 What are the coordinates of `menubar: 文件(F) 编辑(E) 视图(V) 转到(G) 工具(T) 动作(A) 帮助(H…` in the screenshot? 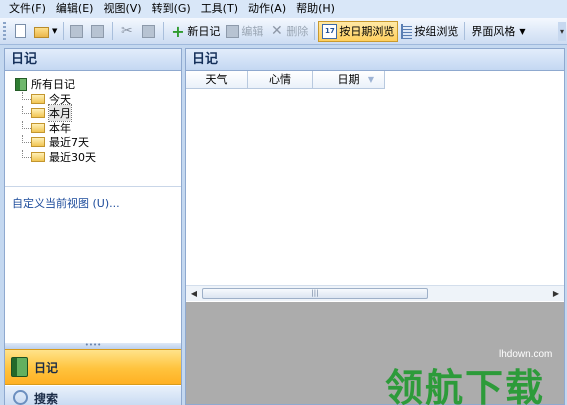 It's located at (283, 9).